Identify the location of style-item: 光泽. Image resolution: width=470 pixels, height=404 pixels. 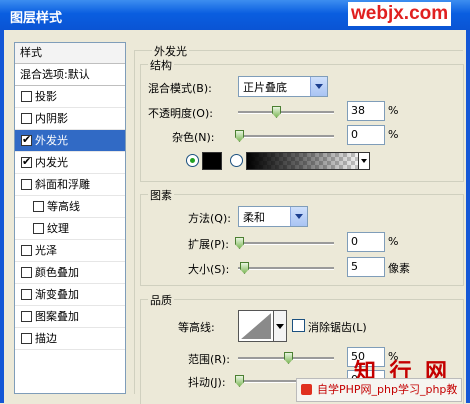
(70, 251).